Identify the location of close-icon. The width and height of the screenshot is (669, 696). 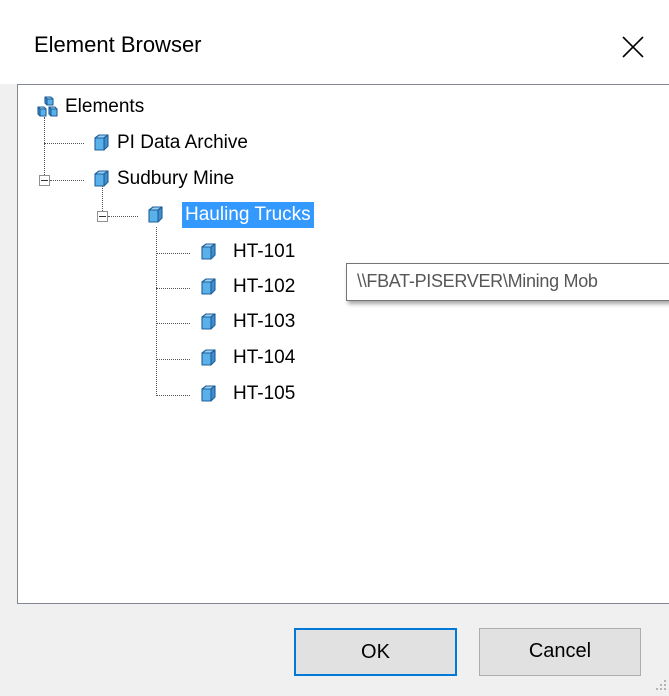
(633, 47).